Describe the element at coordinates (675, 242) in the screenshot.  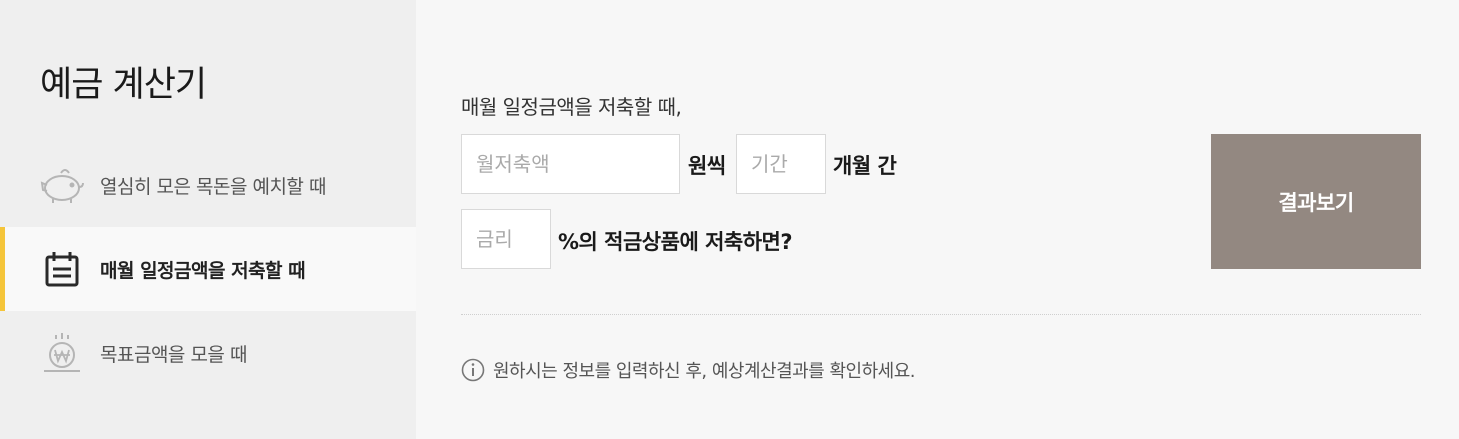
I see `rate-unit-label: %의 적금상품에 저축하면?` at that location.